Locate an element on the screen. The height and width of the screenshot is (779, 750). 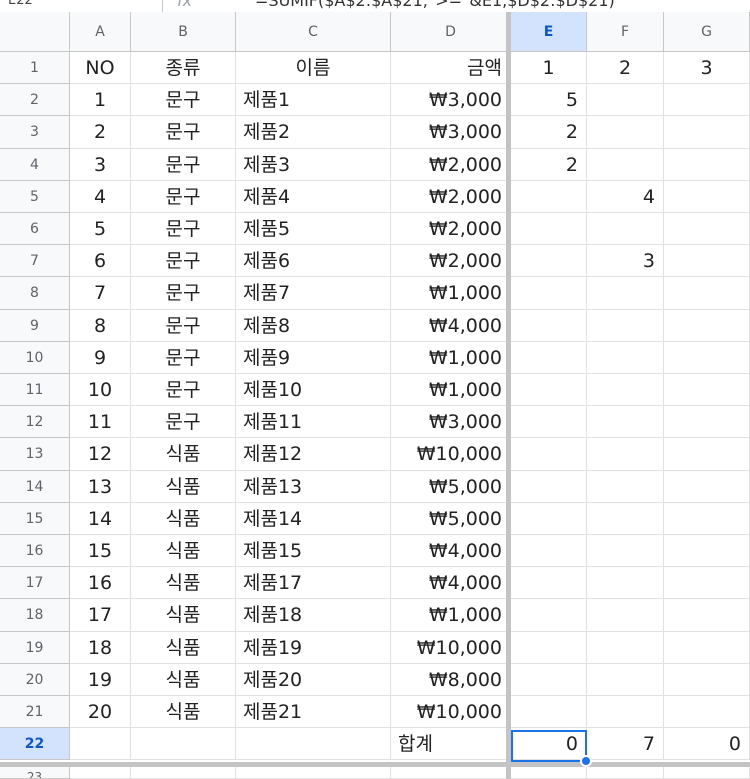
table-cell: ₩1,000 is located at coordinates (451, 357).